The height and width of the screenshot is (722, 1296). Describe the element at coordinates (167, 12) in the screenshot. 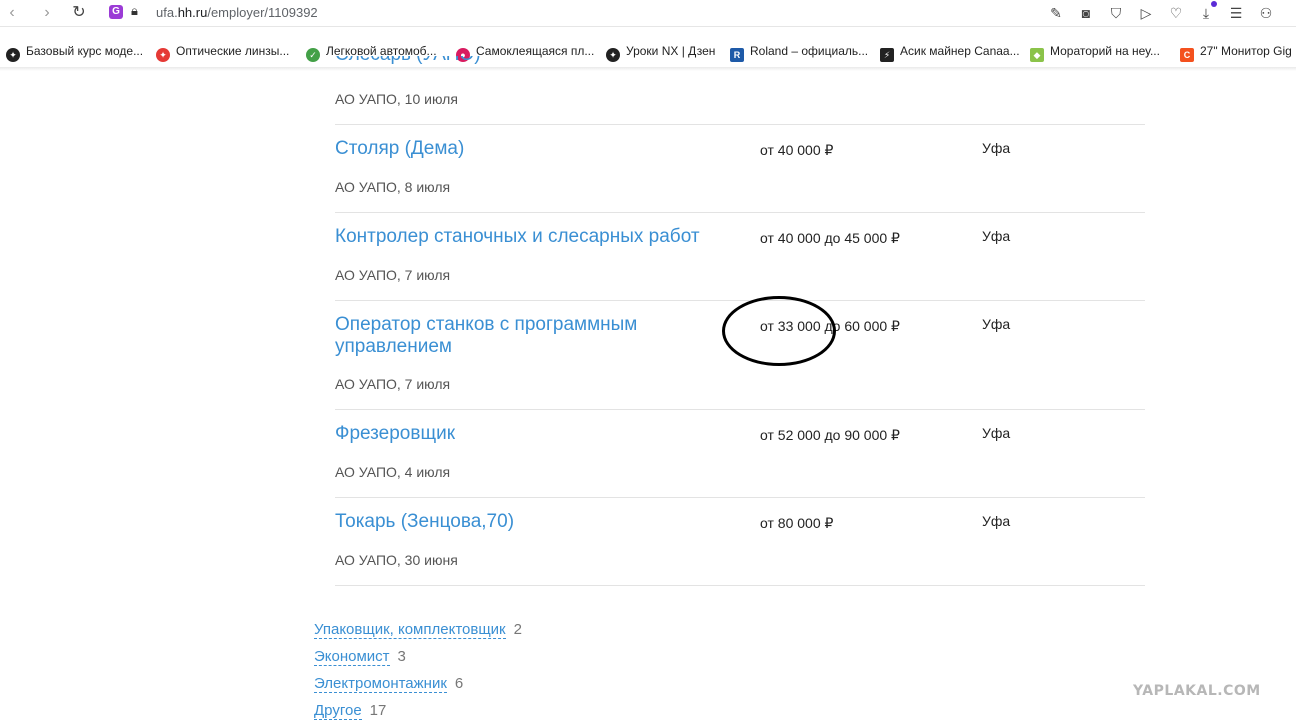

I see `url-prefix: ufa.` at that location.